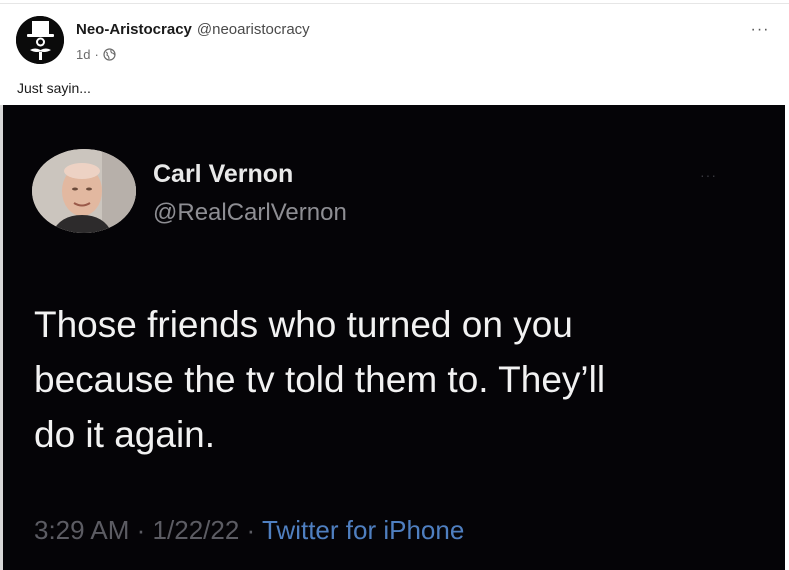 This screenshot has height=570, width=789. I want to click on tweet-author-handle: @RealCarlVernon, so click(250, 212).